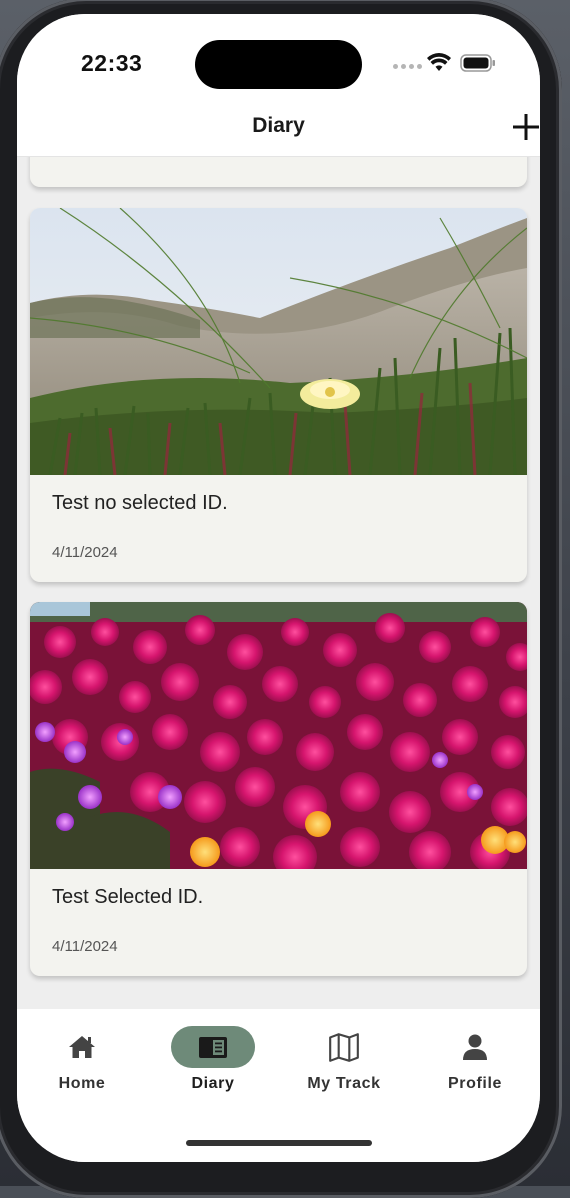  Describe the element at coordinates (82, 1063) in the screenshot. I see `tab-home: Home` at that location.